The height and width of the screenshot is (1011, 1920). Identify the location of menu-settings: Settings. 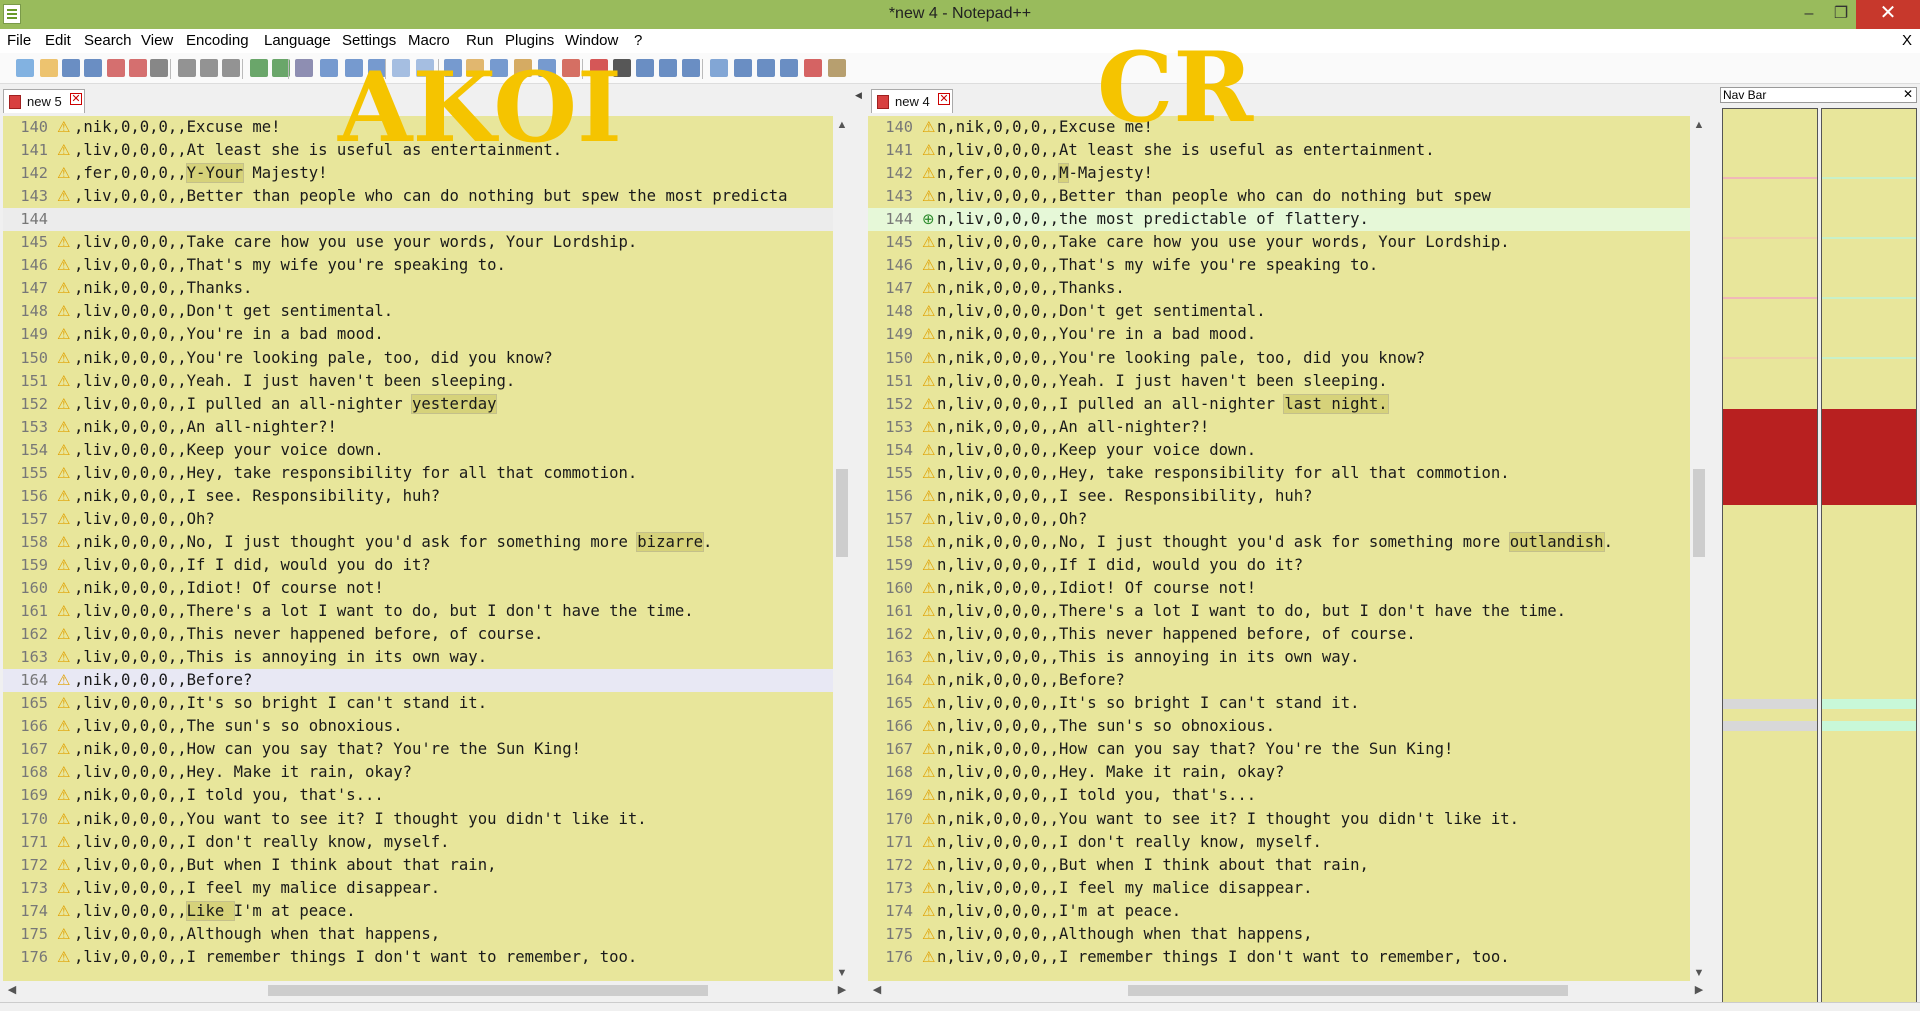
(369, 40).